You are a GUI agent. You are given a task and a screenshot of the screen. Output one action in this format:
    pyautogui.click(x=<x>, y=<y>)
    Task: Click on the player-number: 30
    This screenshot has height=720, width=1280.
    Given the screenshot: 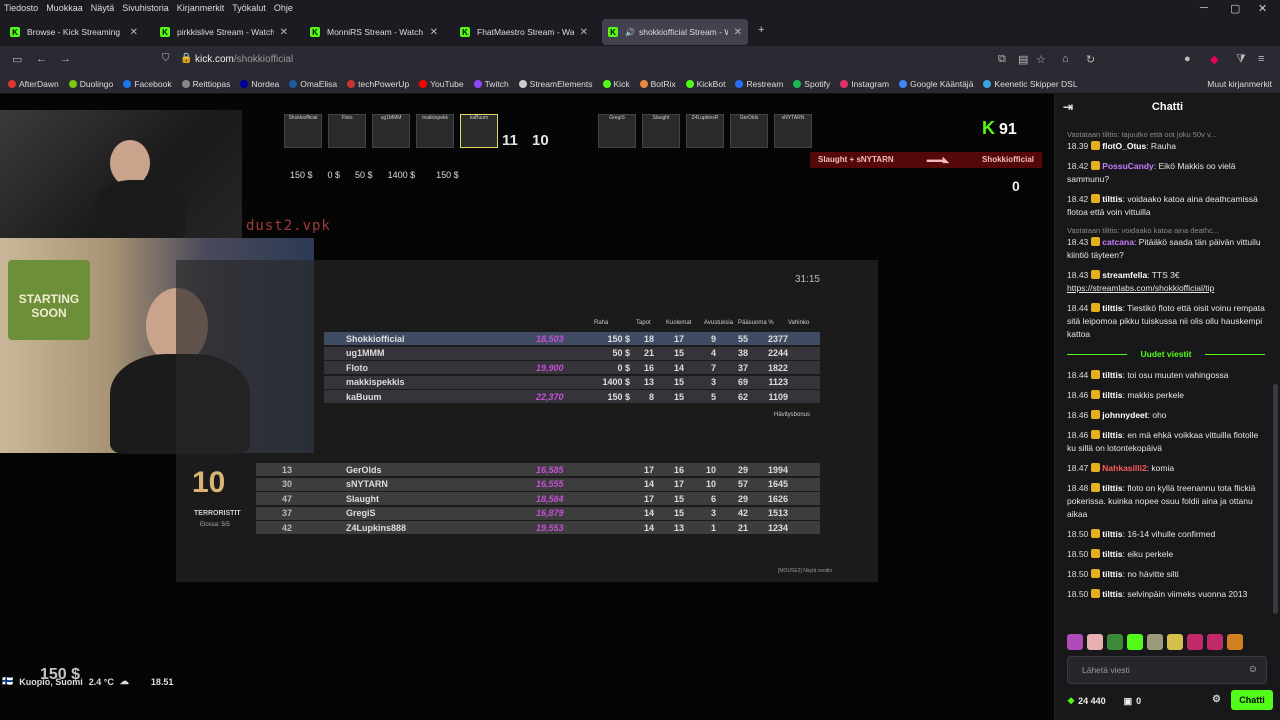 What is the action you would take?
    pyautogui.click(x=286, y=484)
    